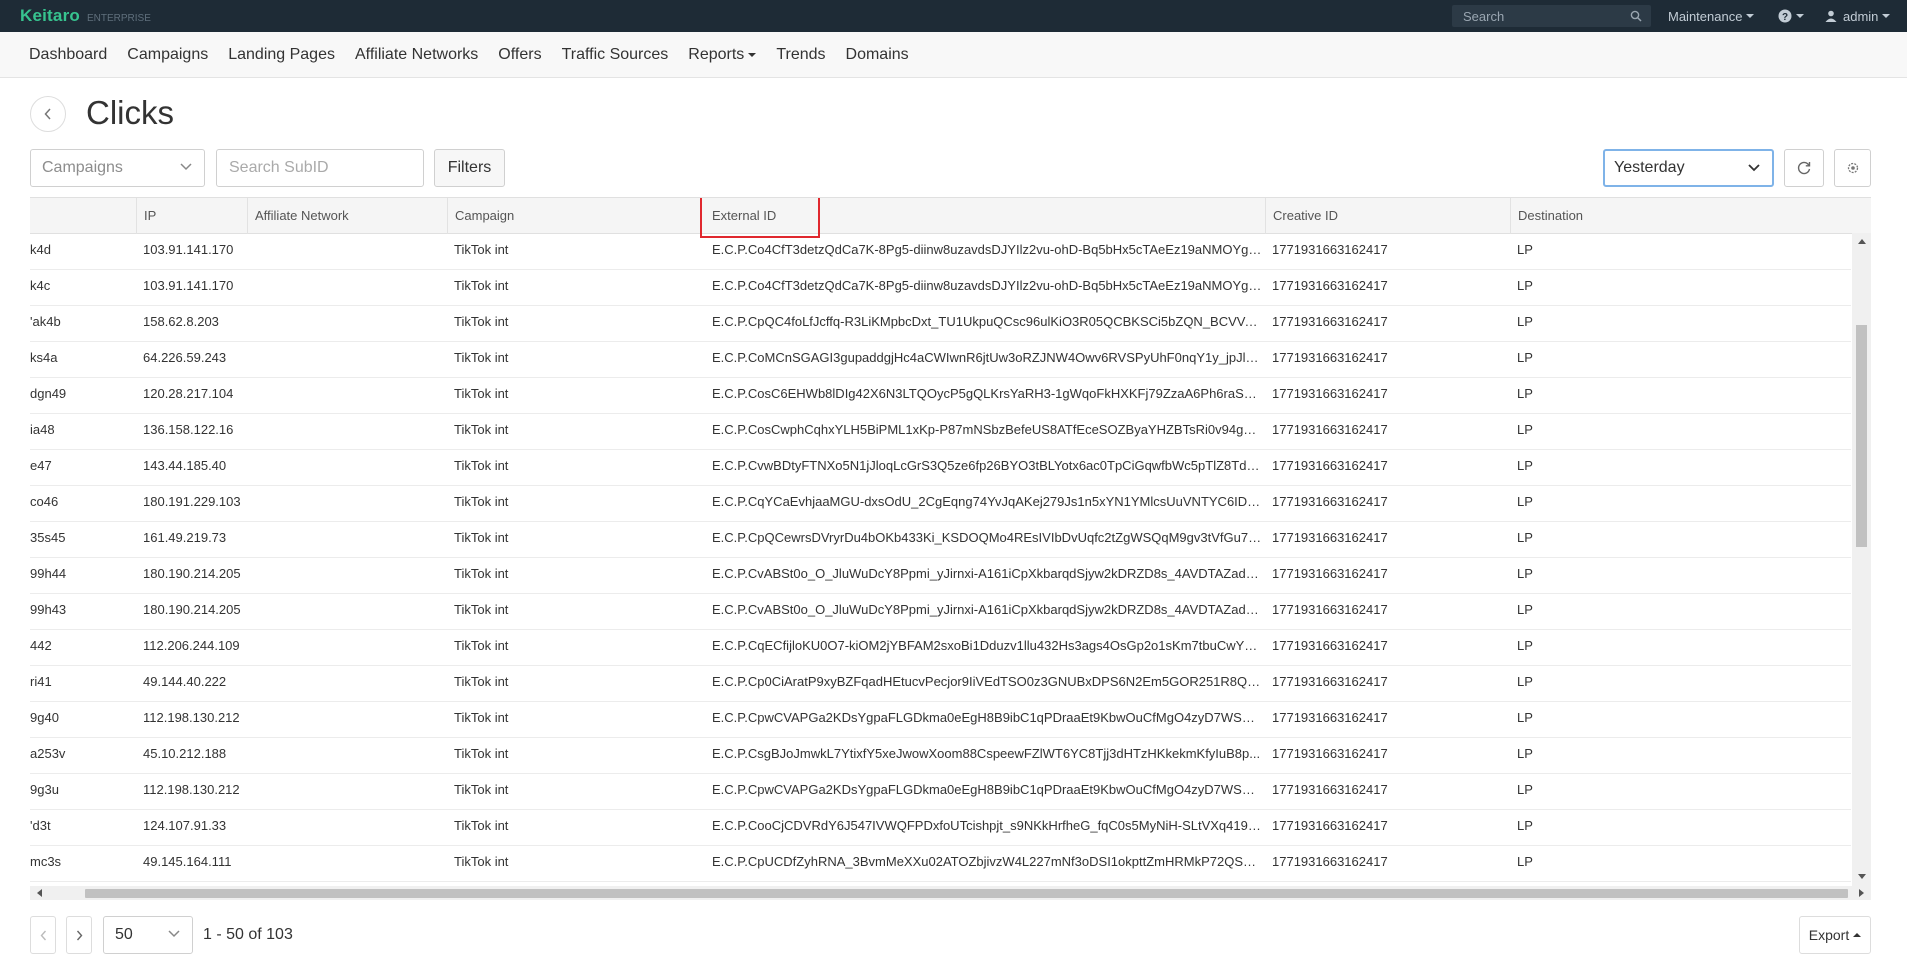 Image resolution: width=1907 pixels, height=970 pixels. What do you see at coordinates (39, 893) in the screenshot?
I see `scroll-left-arrow-icon` at bounding box center [39, 893].